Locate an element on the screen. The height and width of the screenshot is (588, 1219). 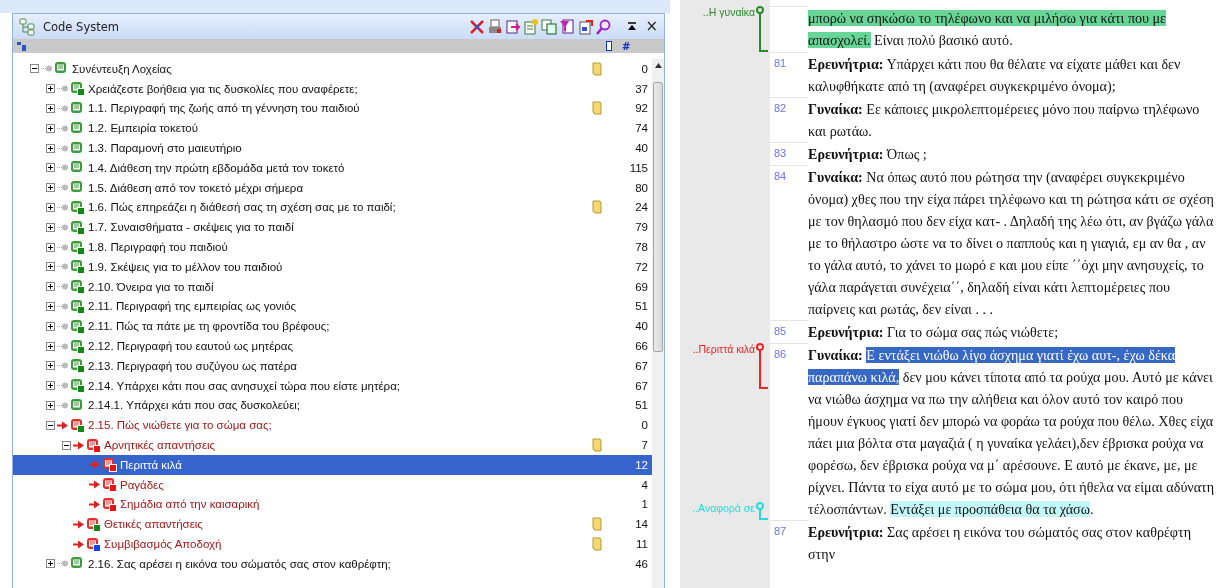
memo-column-icon is located at coordinates (609, 46).